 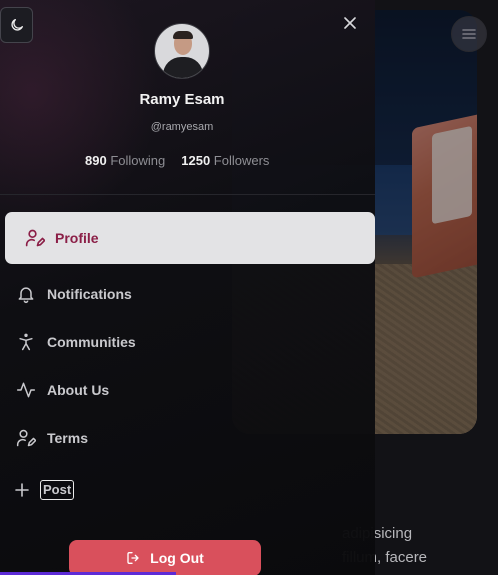 What do you see at coordinates (89, 294) in the screenshot?
I see `nav-item-label: Notifications` at bounding box center [89, 294].